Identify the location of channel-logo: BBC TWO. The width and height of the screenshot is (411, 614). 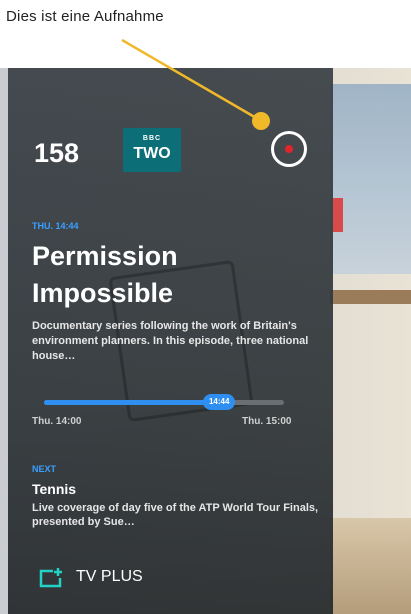
(152, 150).